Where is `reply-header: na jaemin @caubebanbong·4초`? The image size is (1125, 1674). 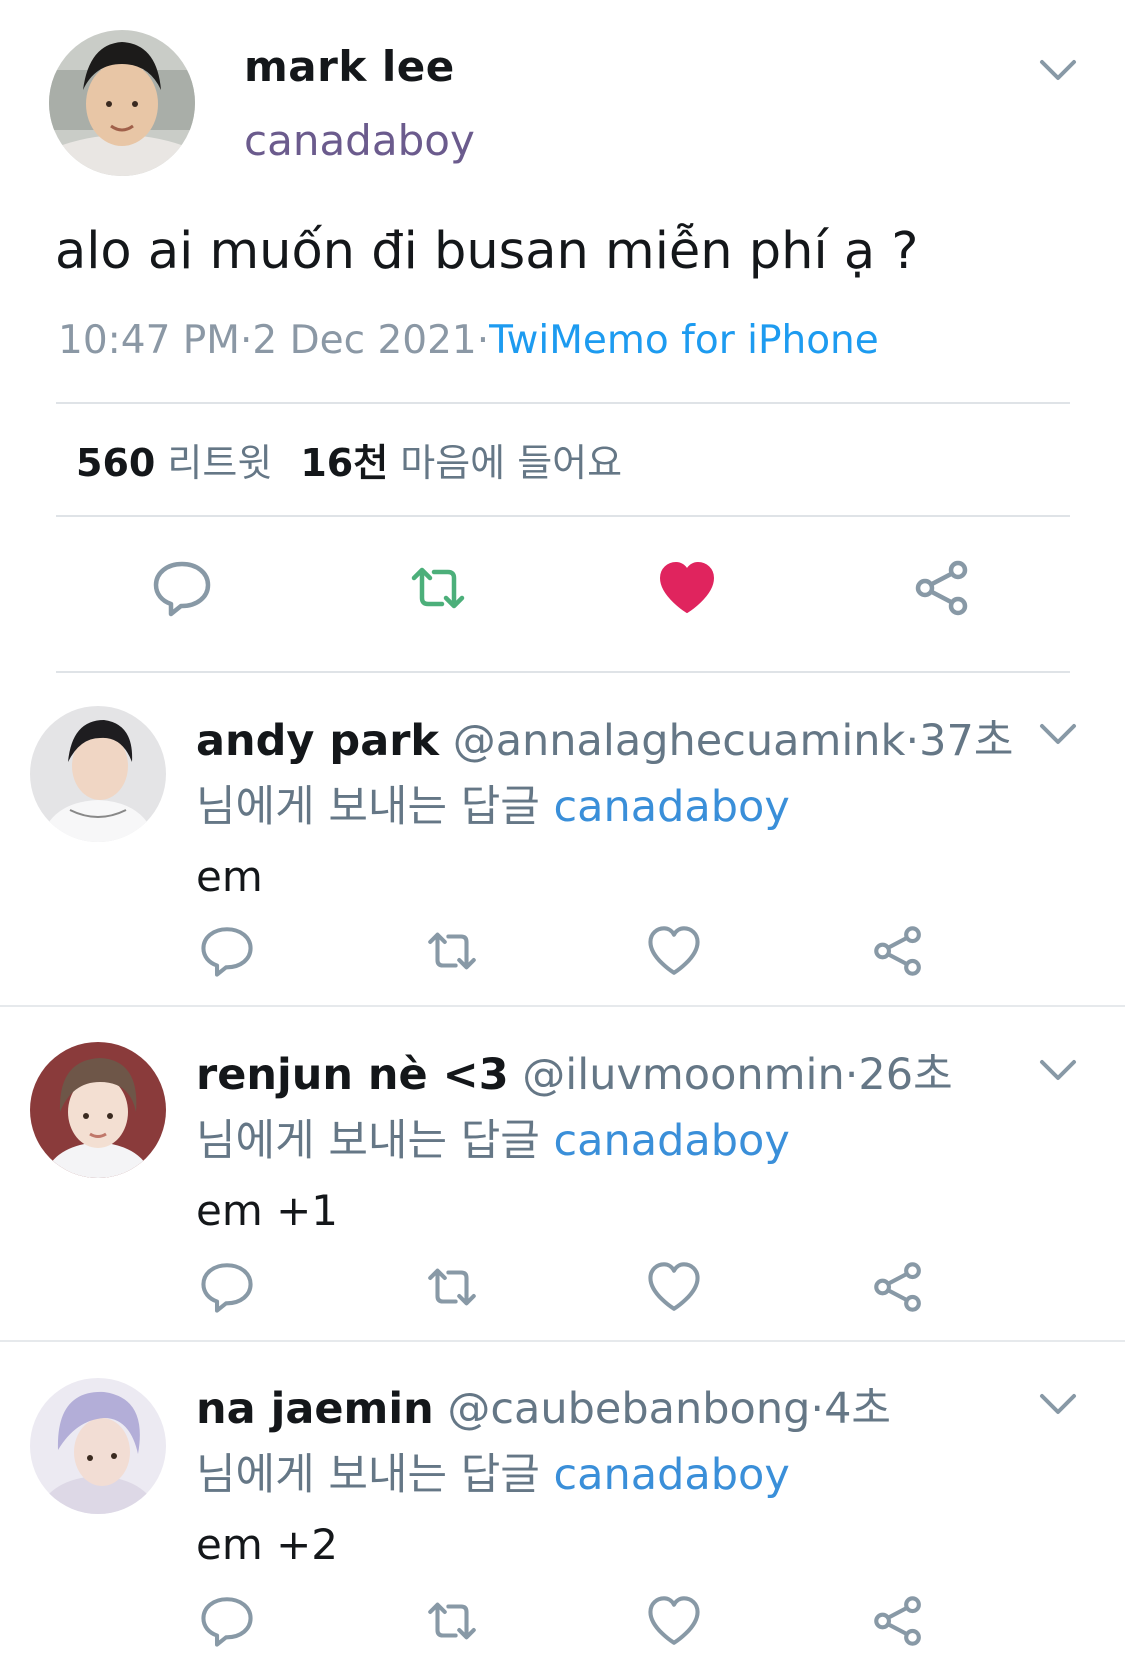
reply-header: na jaemin @caubebanbong·4초 is located at coordinates (543, 1405).